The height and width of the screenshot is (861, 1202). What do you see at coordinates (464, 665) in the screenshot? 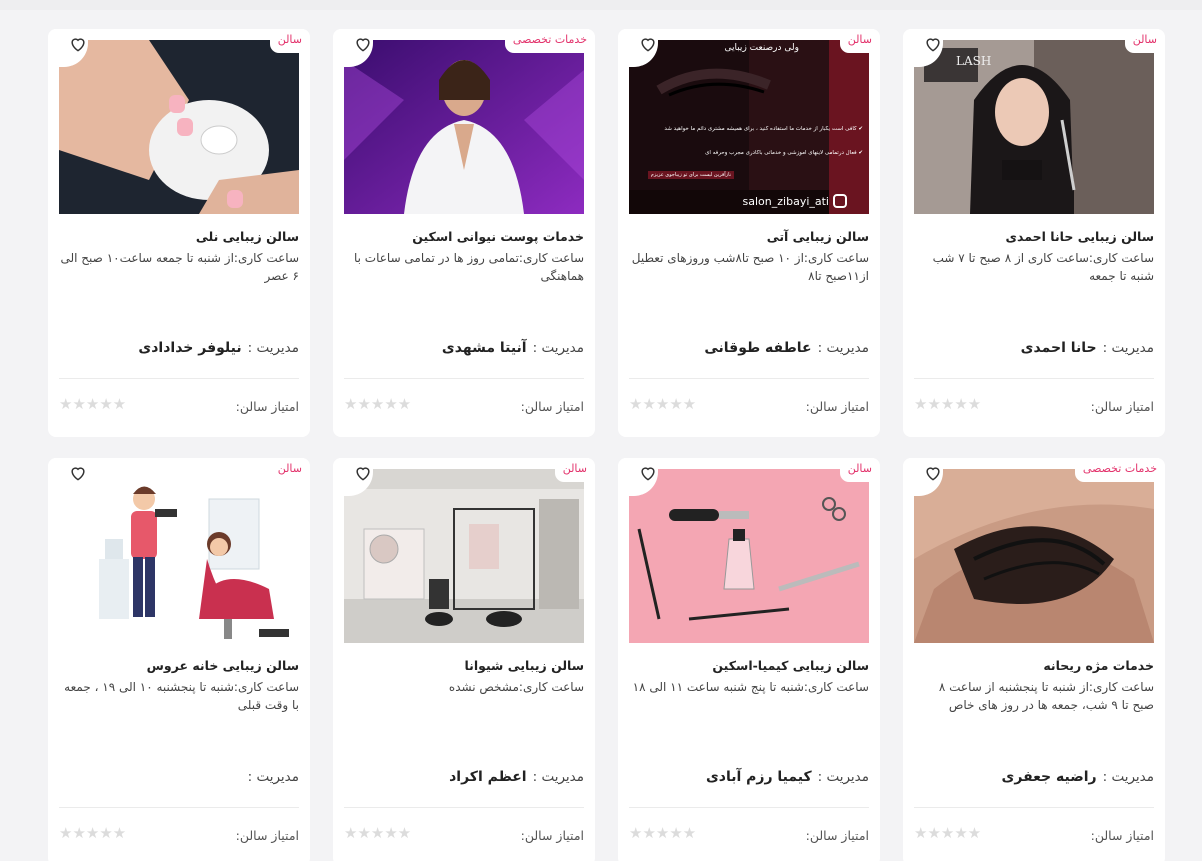
I see `salon-title: سالن زیبایی شیوانا` at bounding box center [464, 665].